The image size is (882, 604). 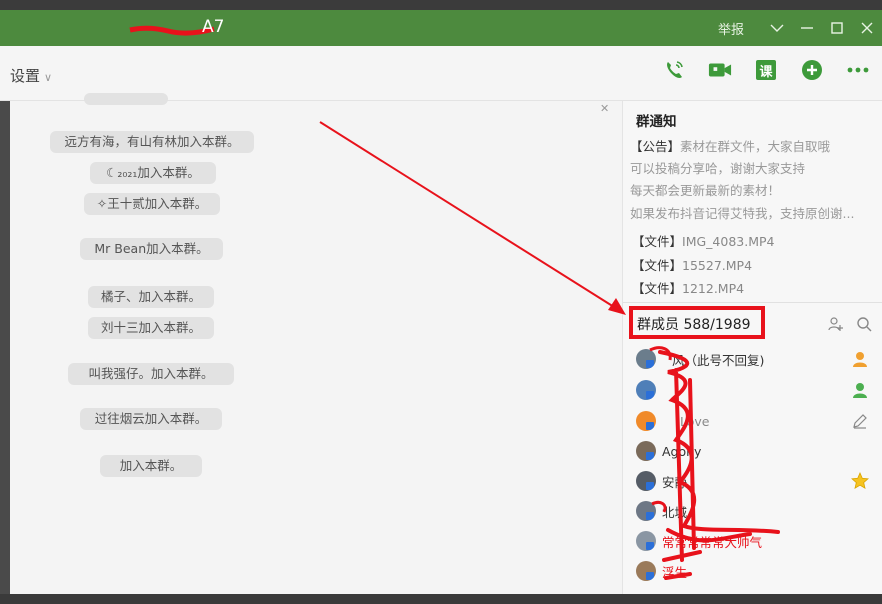 I want to click on notice-line: 可以投稿分享哈，谢谢大家支持, so click(x=718, y=168).